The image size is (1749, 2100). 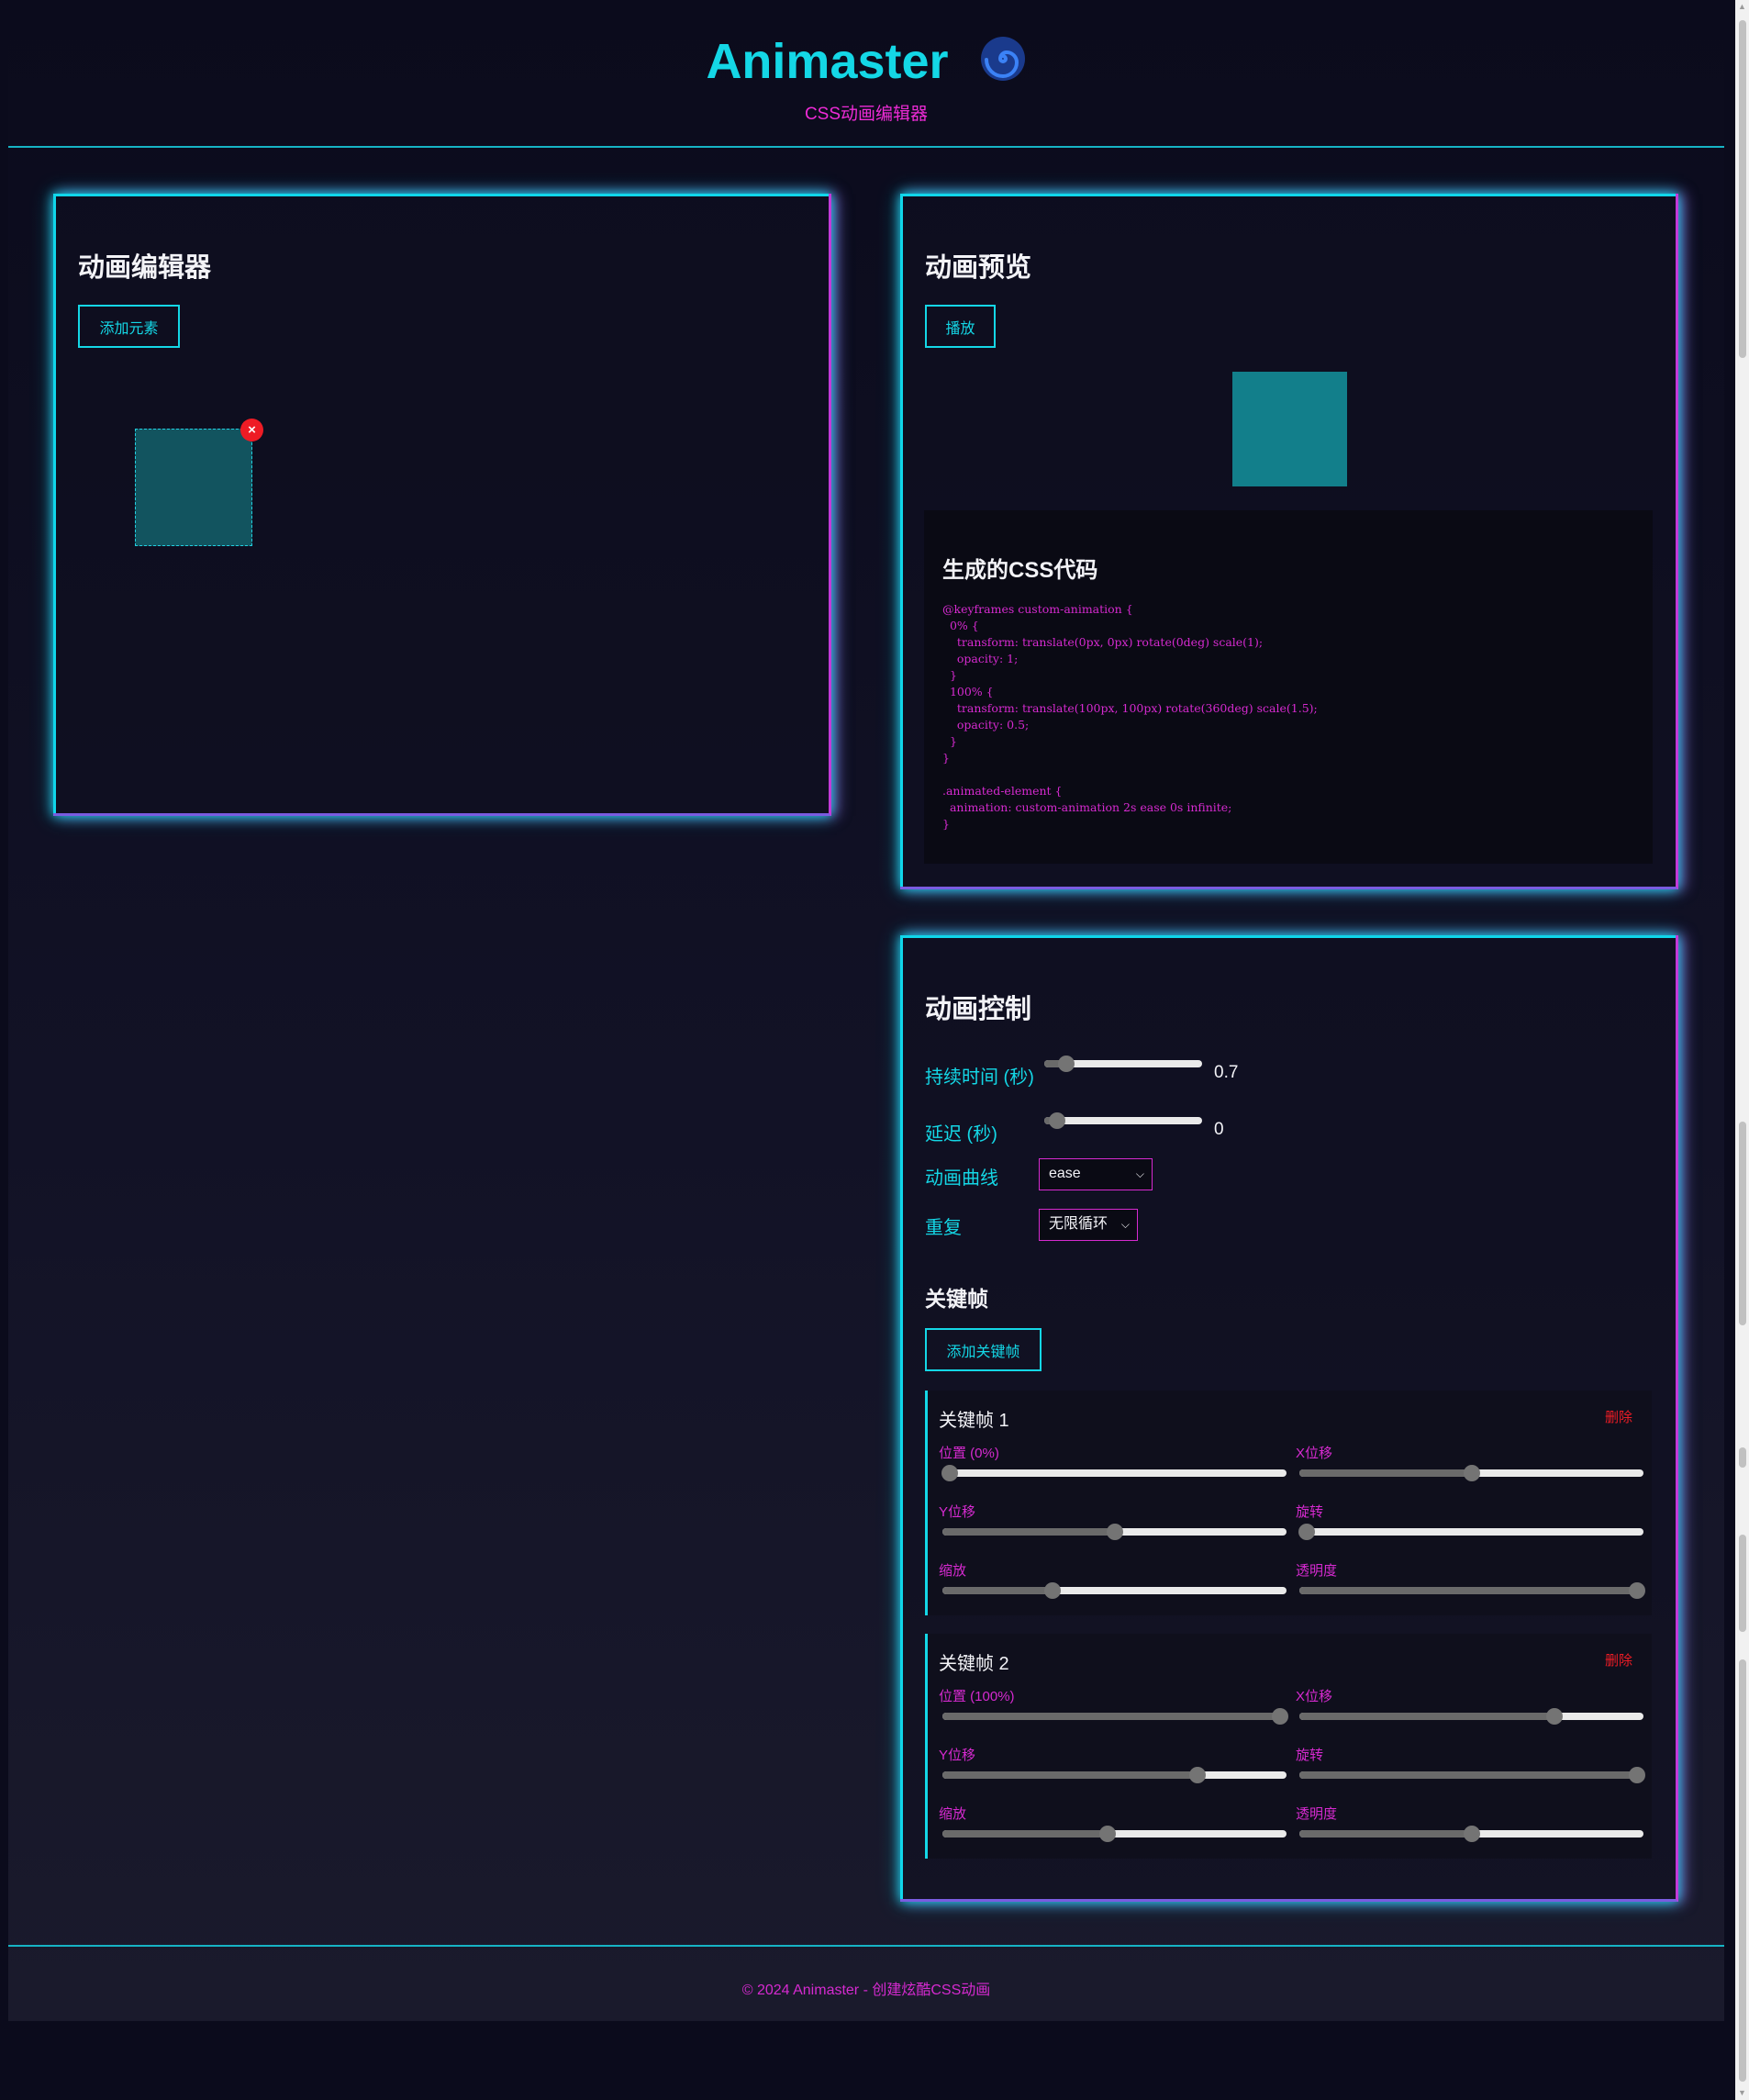 What do you see at coordinates (1472, 1775) in the screenshot?
I see `keyframe-2-rotate-slider` at bounding box center [1472, 1775].